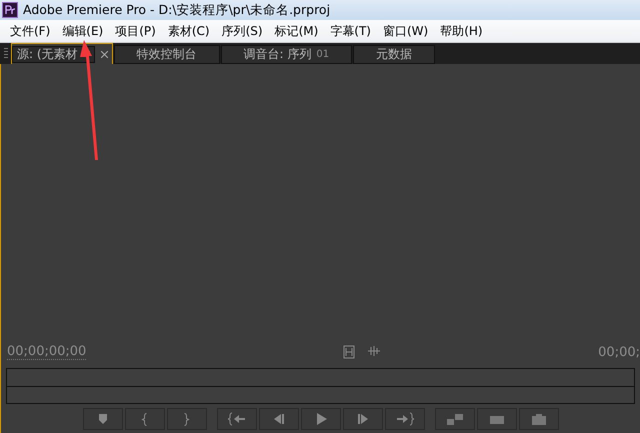  I want to click on panel-tab: 特效控制台, so click(167, 54).